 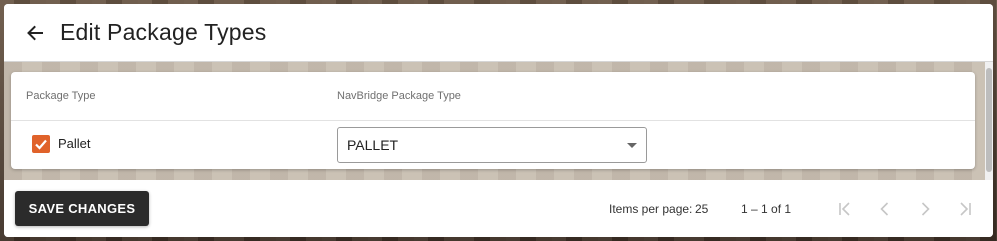 I want to click on row-divider, so click(x=493, y=120).